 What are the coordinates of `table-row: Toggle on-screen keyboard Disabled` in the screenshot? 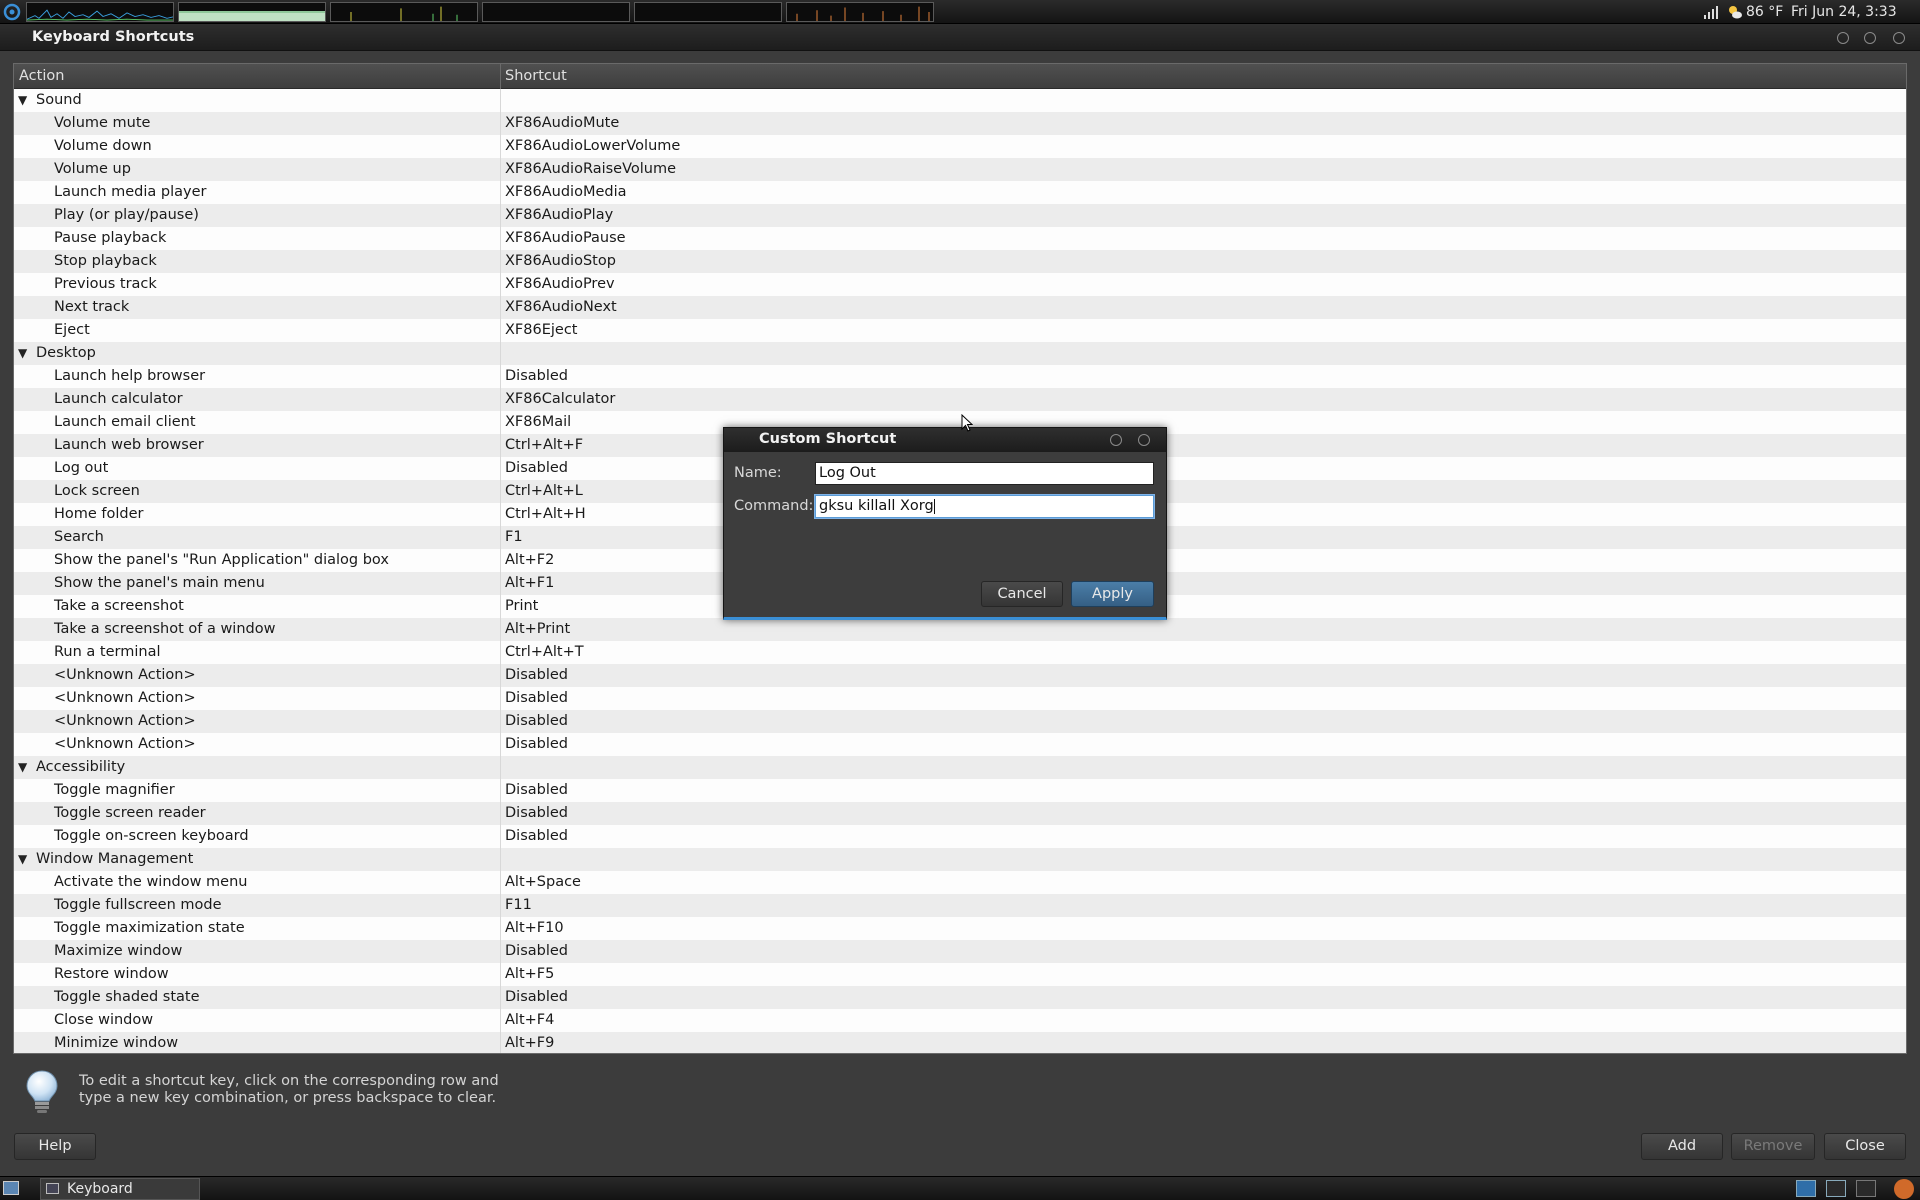 It's located at (960, 836).